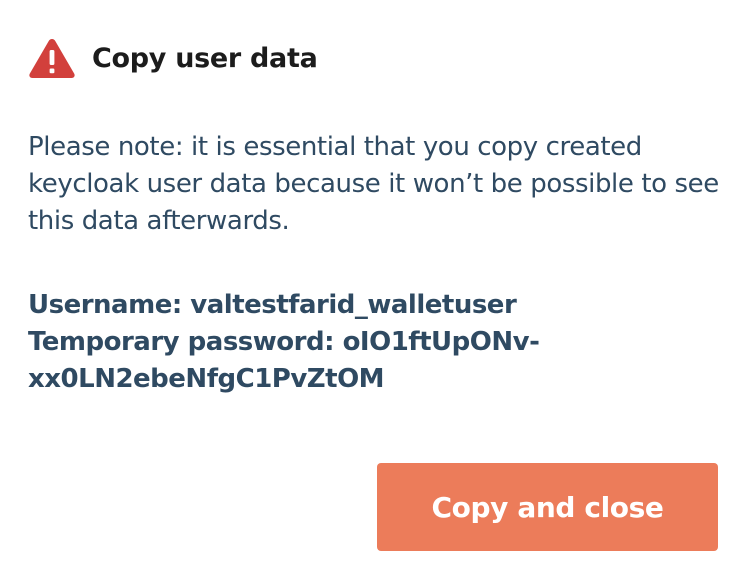 The width and height of the screenshot is (742, 580). I want to click on password-value-part2: xx0LN2ebeNfgC1PvZtOM, so click(206, 379).